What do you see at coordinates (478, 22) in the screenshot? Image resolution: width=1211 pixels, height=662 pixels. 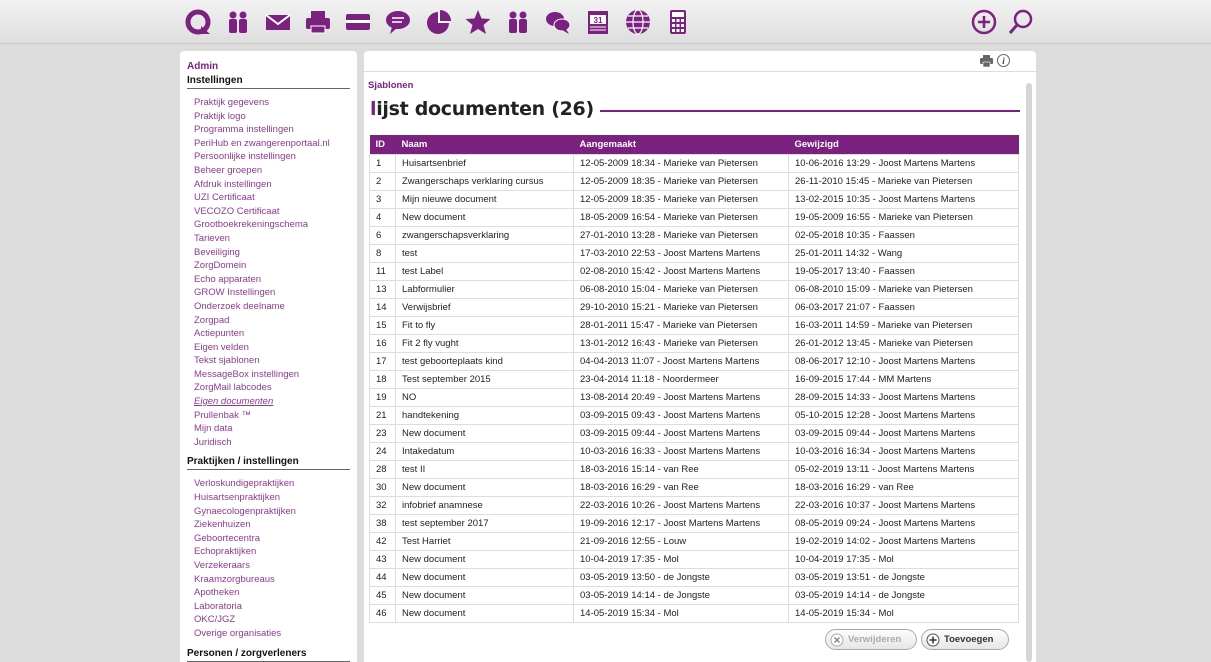 I see `star-icon` at bounding box center [478, 22].